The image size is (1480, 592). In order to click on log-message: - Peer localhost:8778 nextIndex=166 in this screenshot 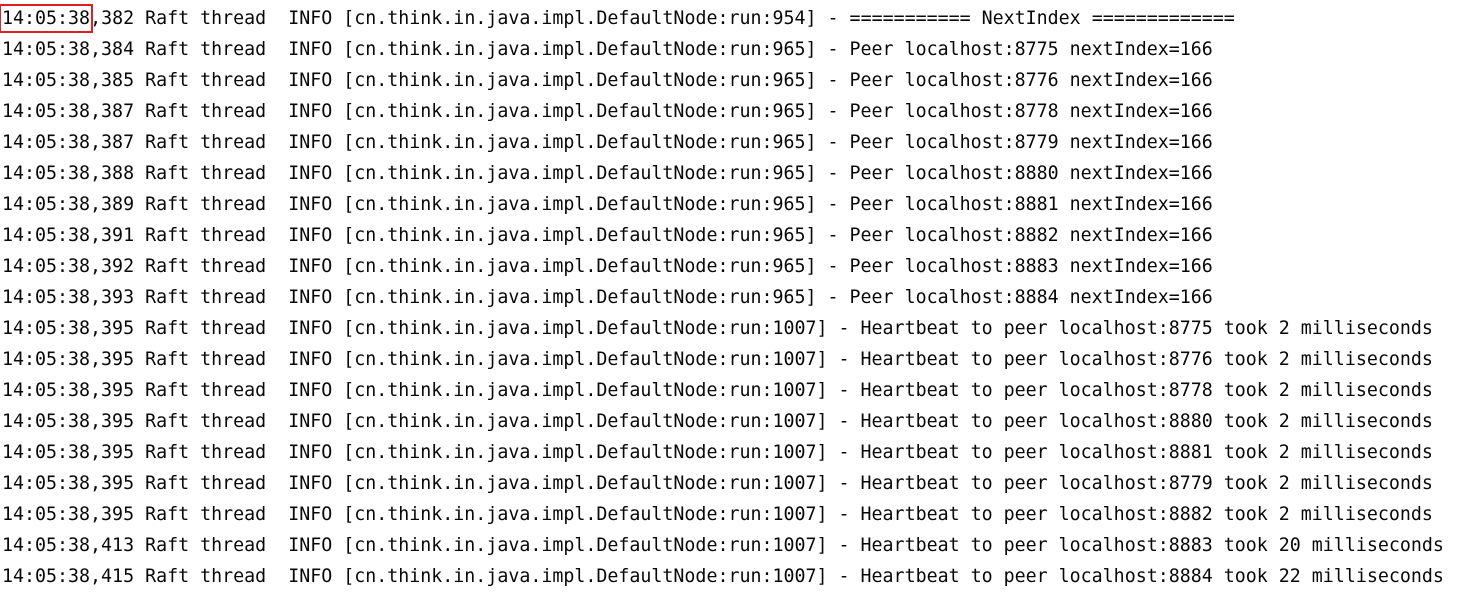, I will do `click(1020, 111)`.